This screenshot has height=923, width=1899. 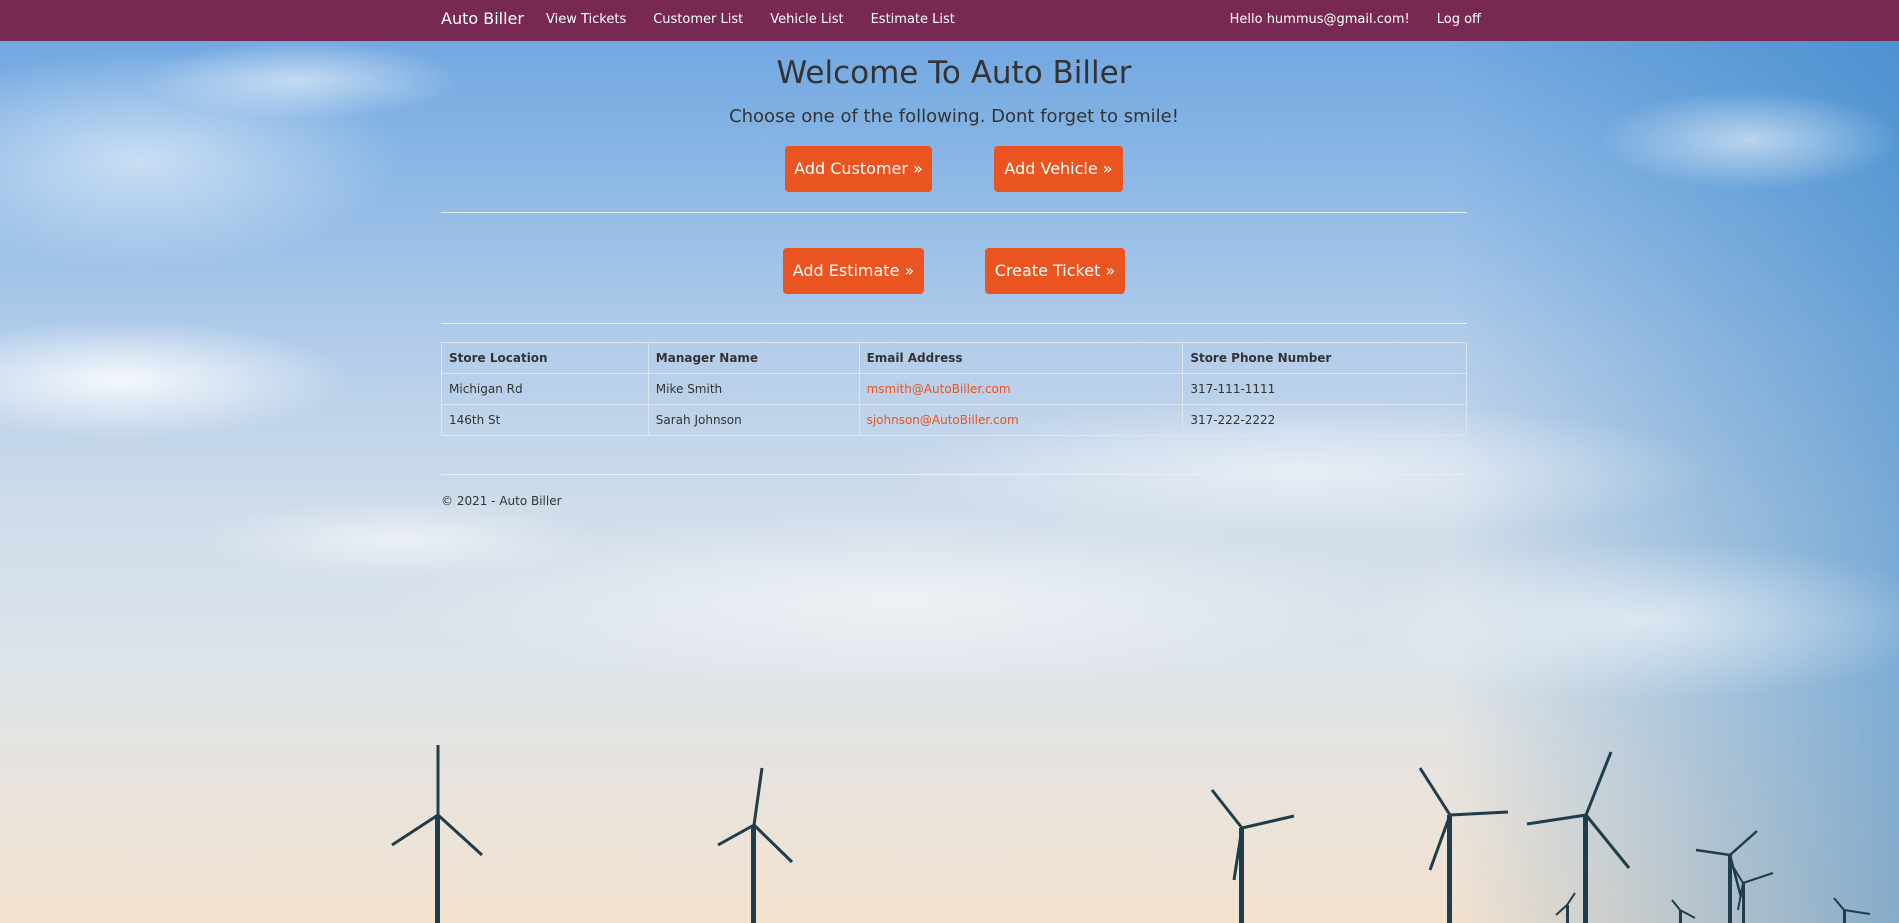 I want to click on brand-link: Auto Biller, so click(x=482, y=18).